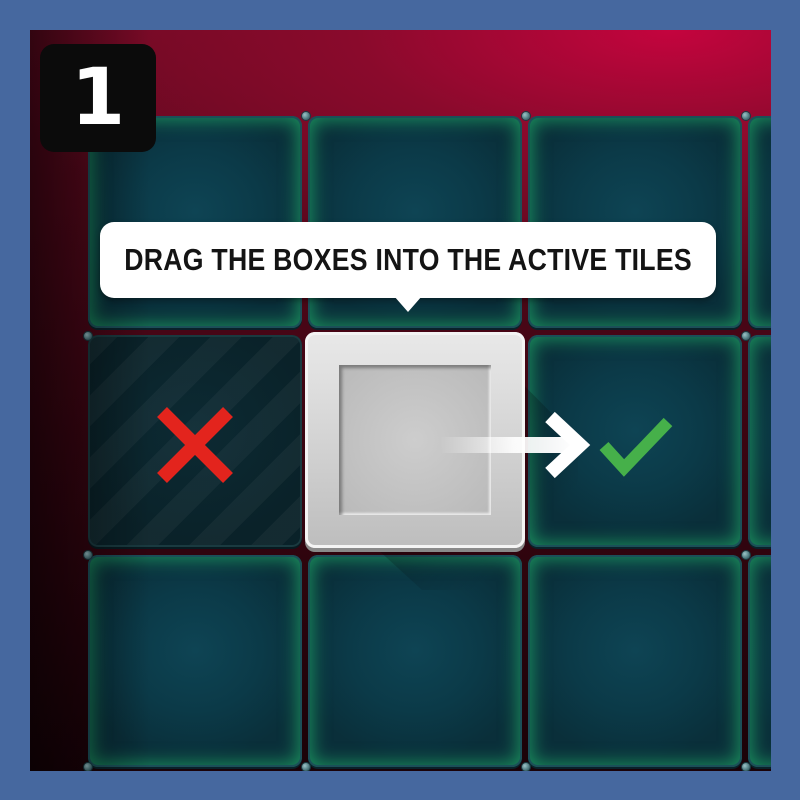 The height and width of the screenshot is (800, 800). I want to click on step-number: 1, so click(98, 98).